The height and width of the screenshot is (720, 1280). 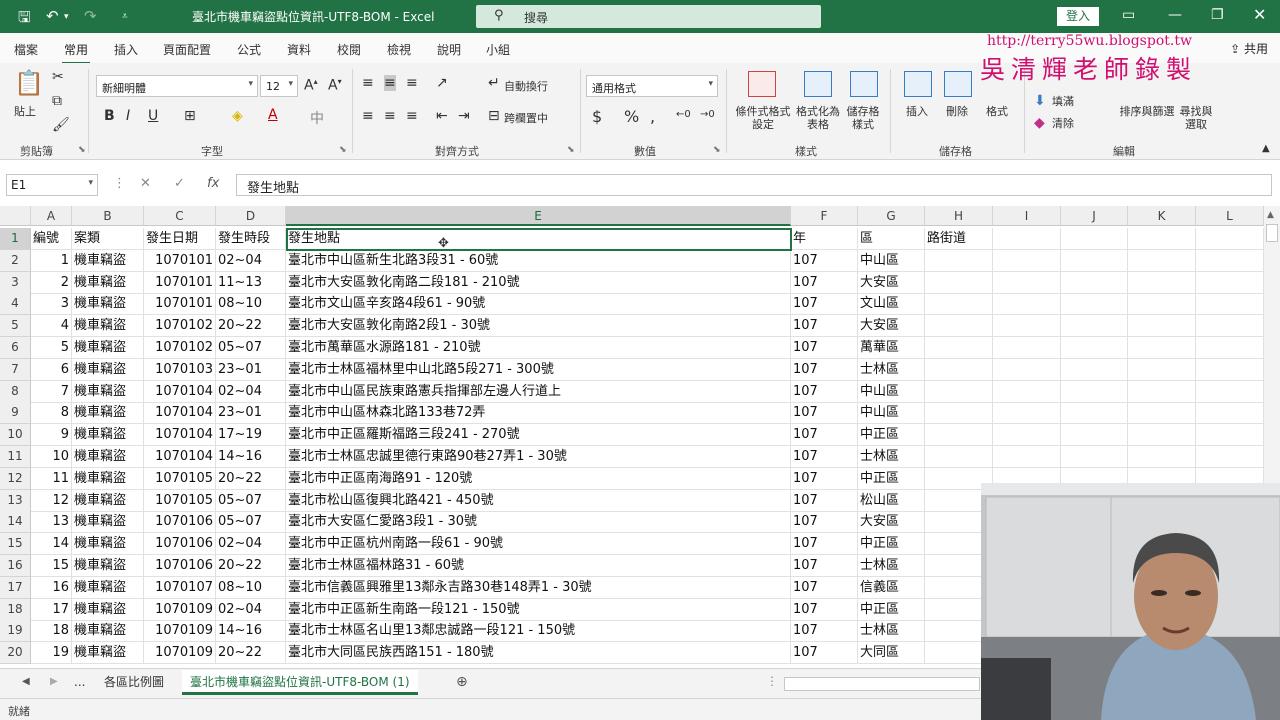 What do you see at coordinates (58, 77) in the screenshot?
I see `cut-icon: ✂` at bounding box center [58, 77].